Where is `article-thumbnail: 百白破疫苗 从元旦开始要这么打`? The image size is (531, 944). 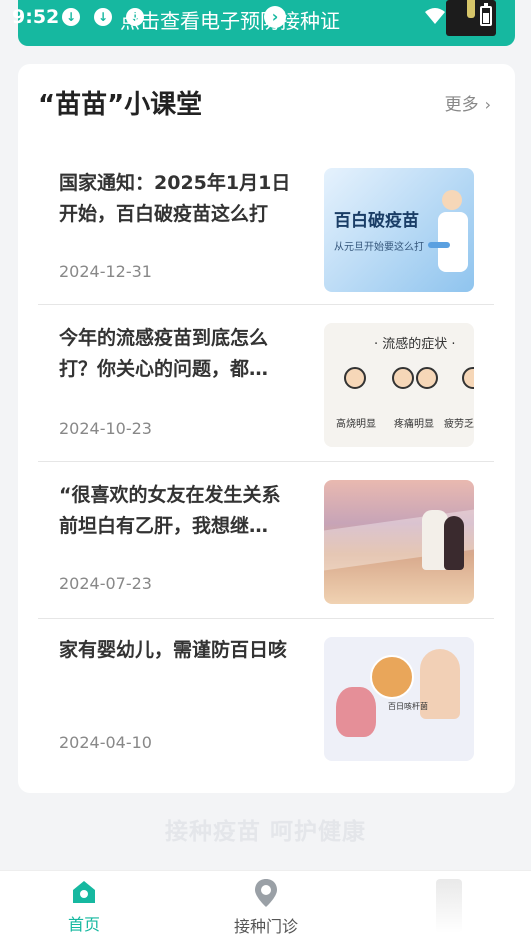 article-thumbnail: 百白破疫苗 从元旦开始要这么打 is located at coordinates (399, 230).